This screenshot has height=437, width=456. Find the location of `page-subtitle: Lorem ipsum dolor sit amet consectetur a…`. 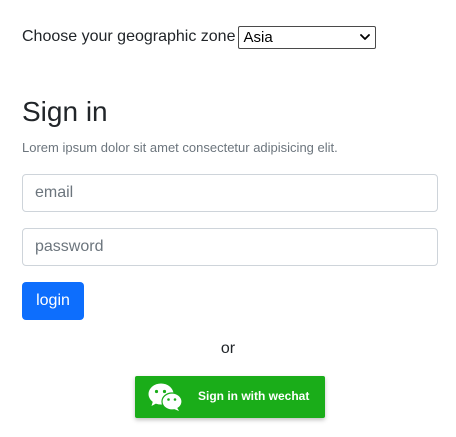

page-subtitle: Lorem ipsum dolor sit amet consectetur a… is located at coordinates (180, 147).